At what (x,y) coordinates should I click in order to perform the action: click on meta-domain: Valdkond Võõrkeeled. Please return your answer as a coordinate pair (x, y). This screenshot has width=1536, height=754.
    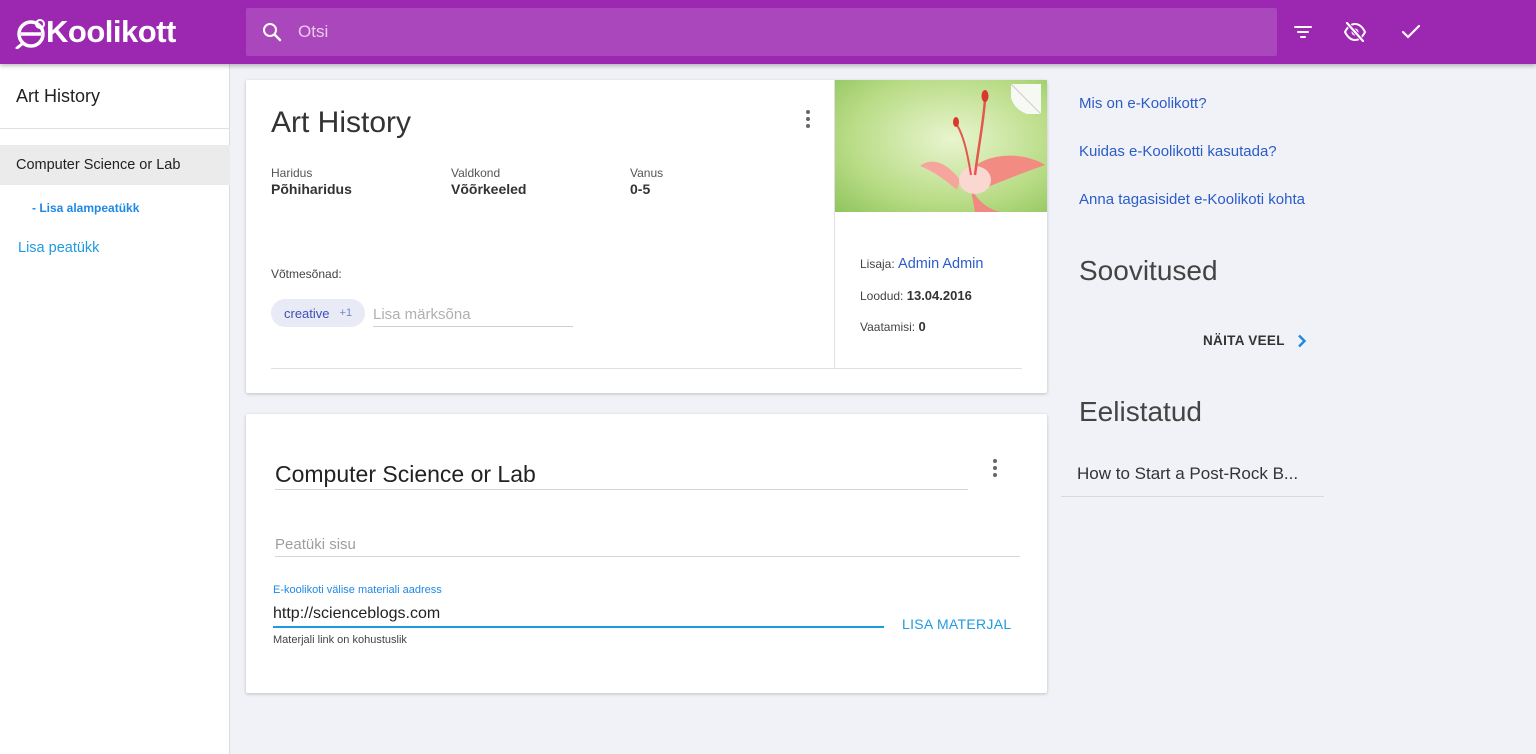
    Looking at the image, I should click on (489, 181).